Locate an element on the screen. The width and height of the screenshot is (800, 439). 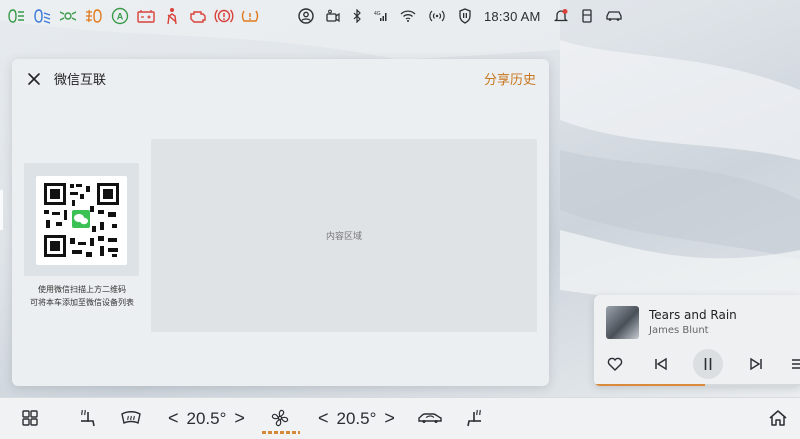
home-icon is located at coordinates (778, 418).